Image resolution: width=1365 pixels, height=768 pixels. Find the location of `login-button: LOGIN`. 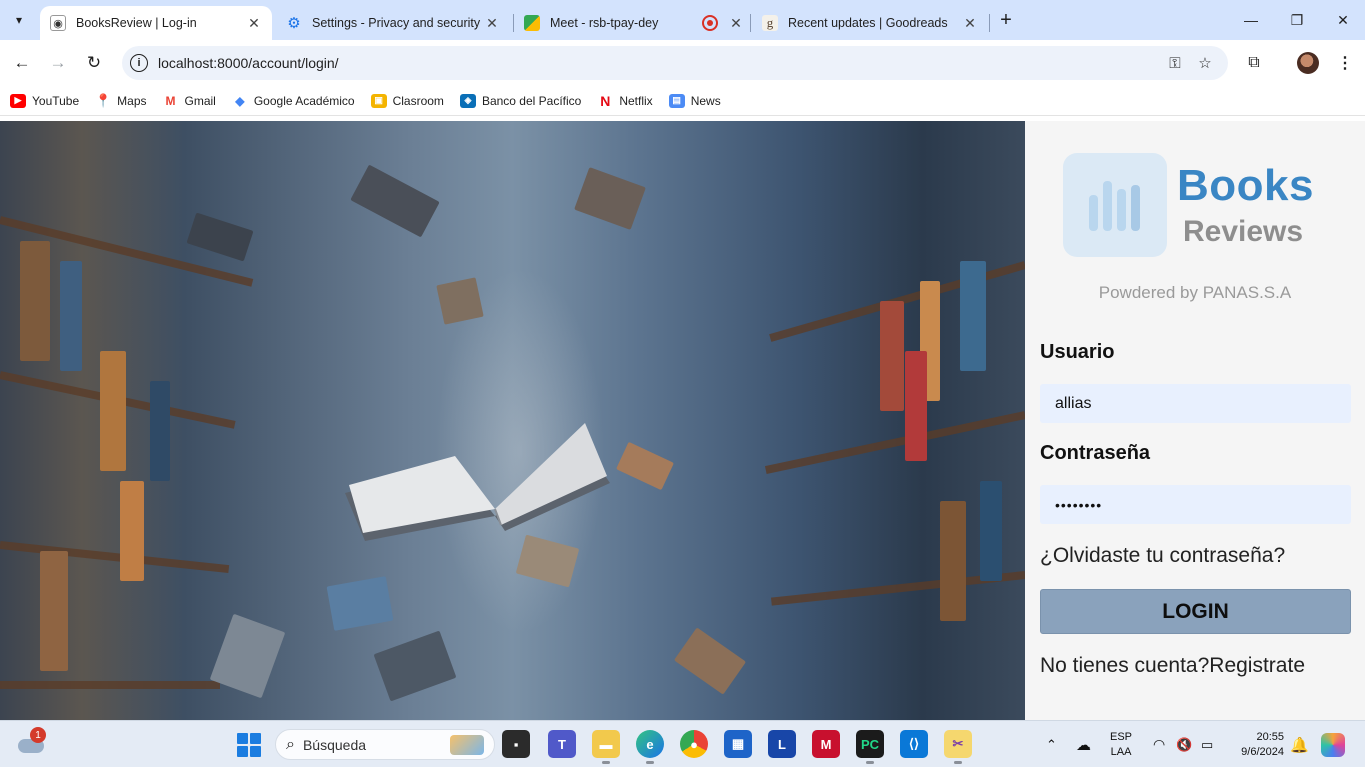

login-button: LOGIN is located at coordinates (1195, 611).